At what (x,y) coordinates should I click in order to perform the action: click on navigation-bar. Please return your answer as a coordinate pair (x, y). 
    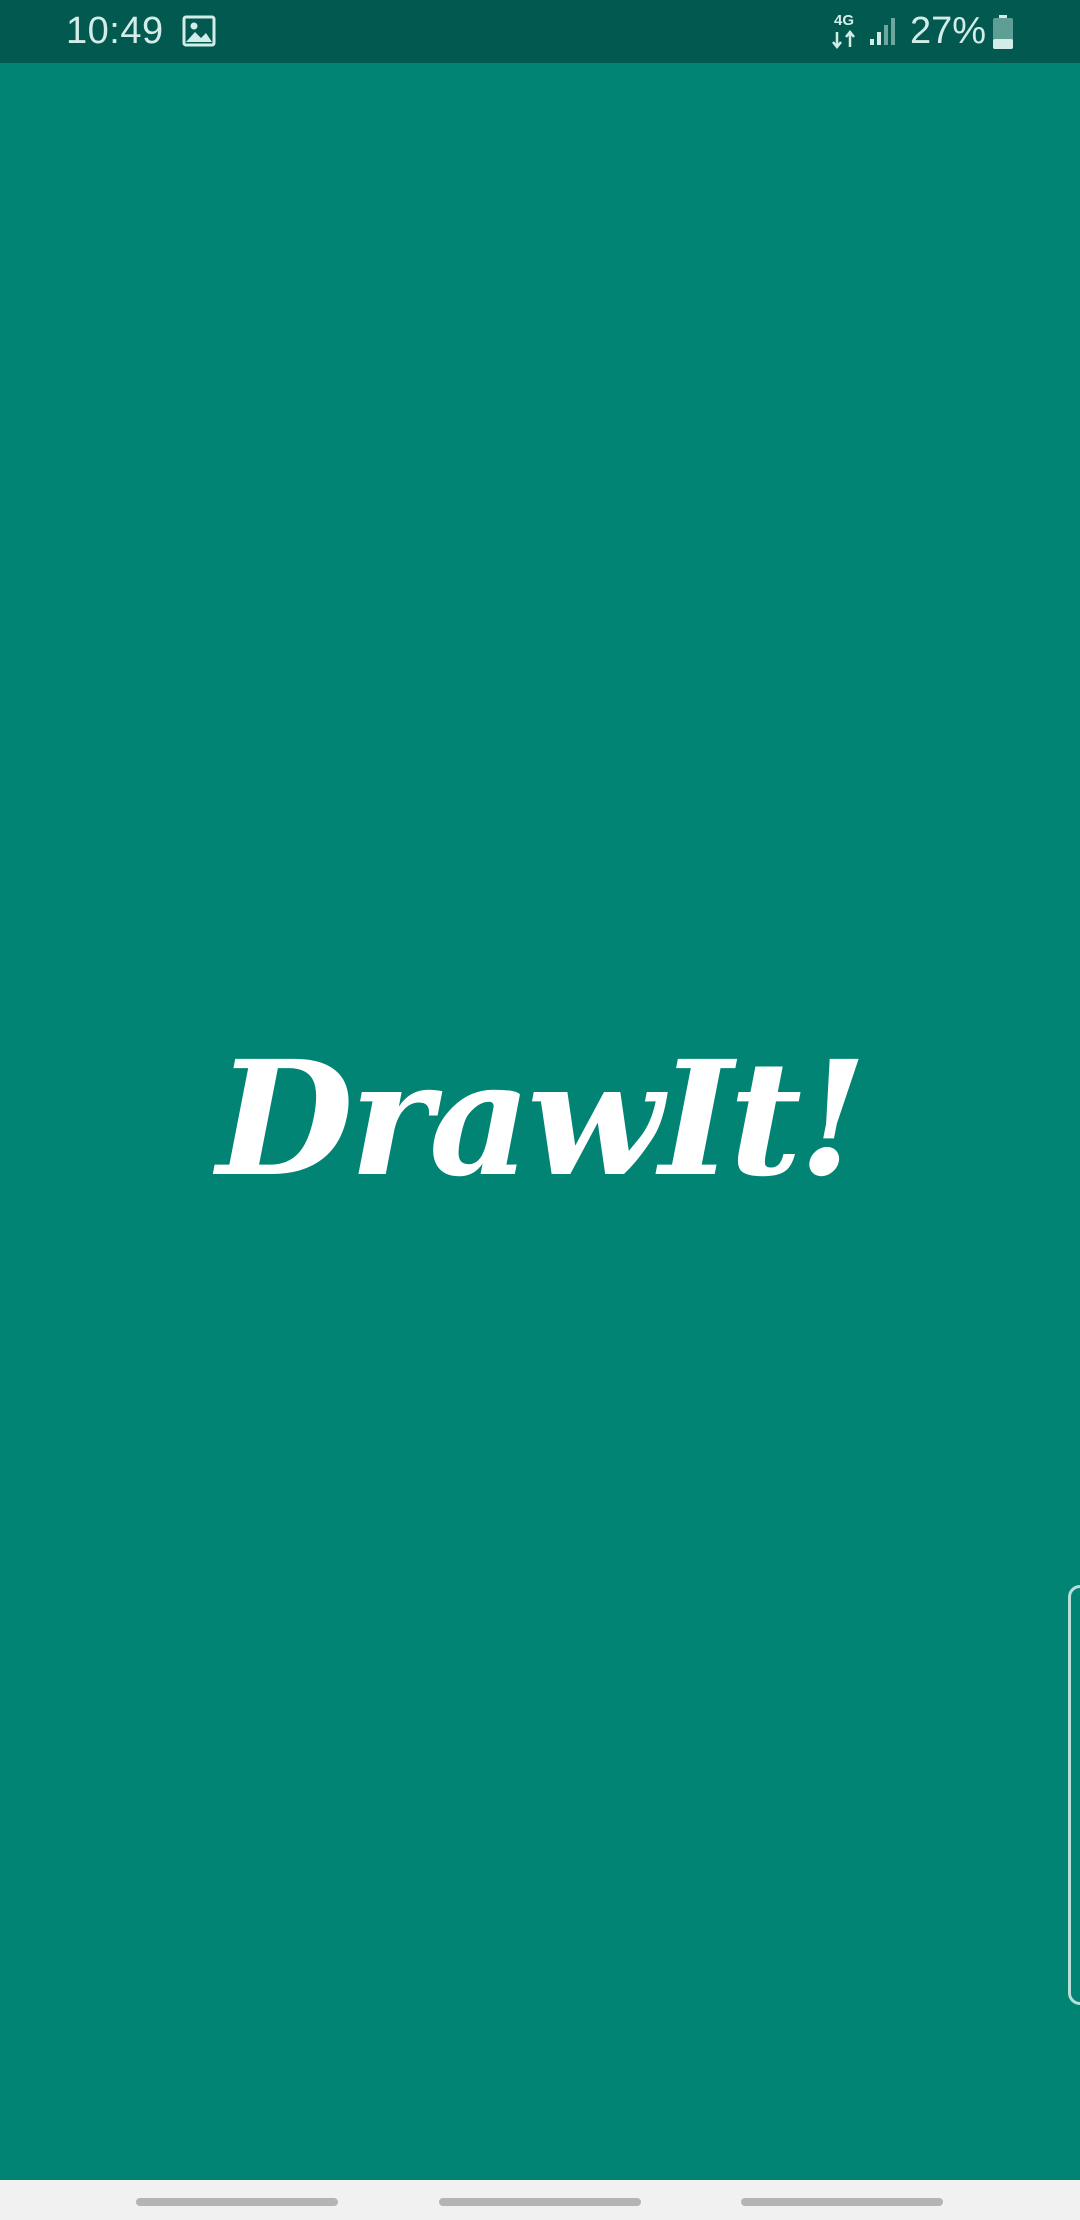
    Looking at the image, I should click on (540, 2200).